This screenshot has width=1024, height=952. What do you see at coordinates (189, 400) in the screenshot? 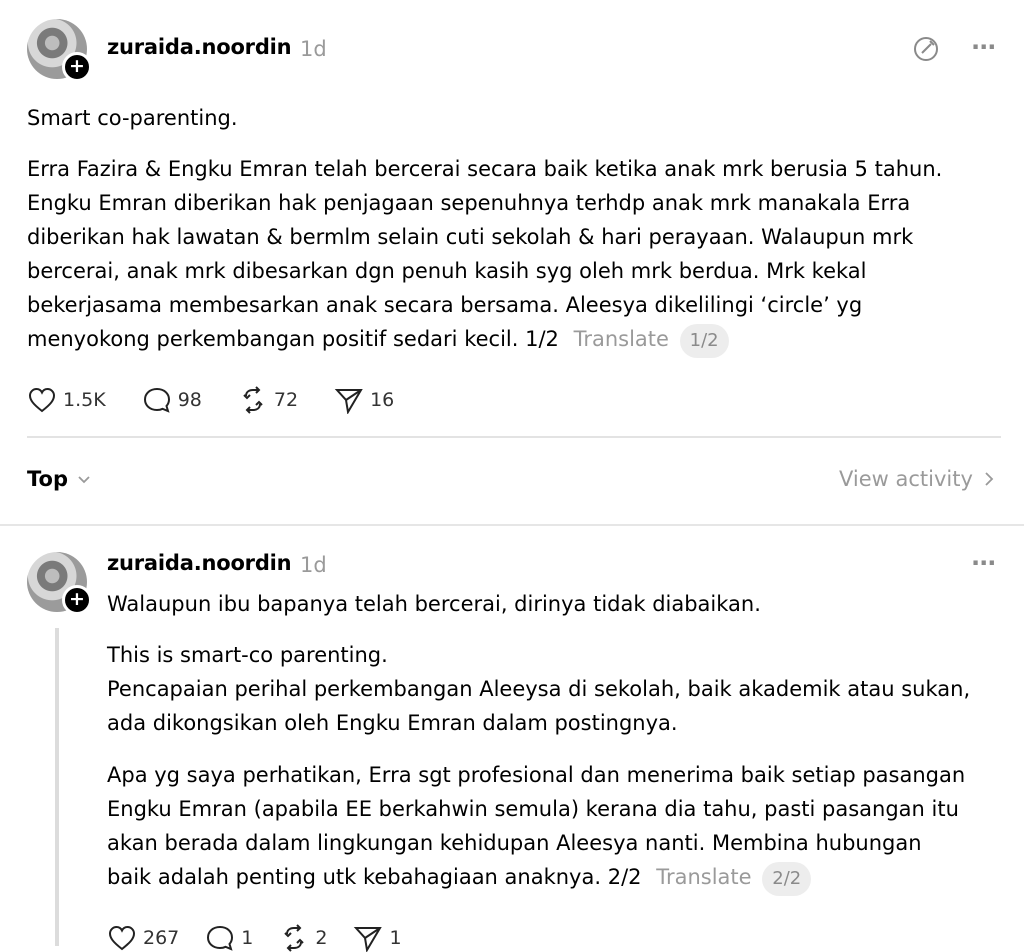
I see `reply-count: 98` at bounding box center [189, 400].